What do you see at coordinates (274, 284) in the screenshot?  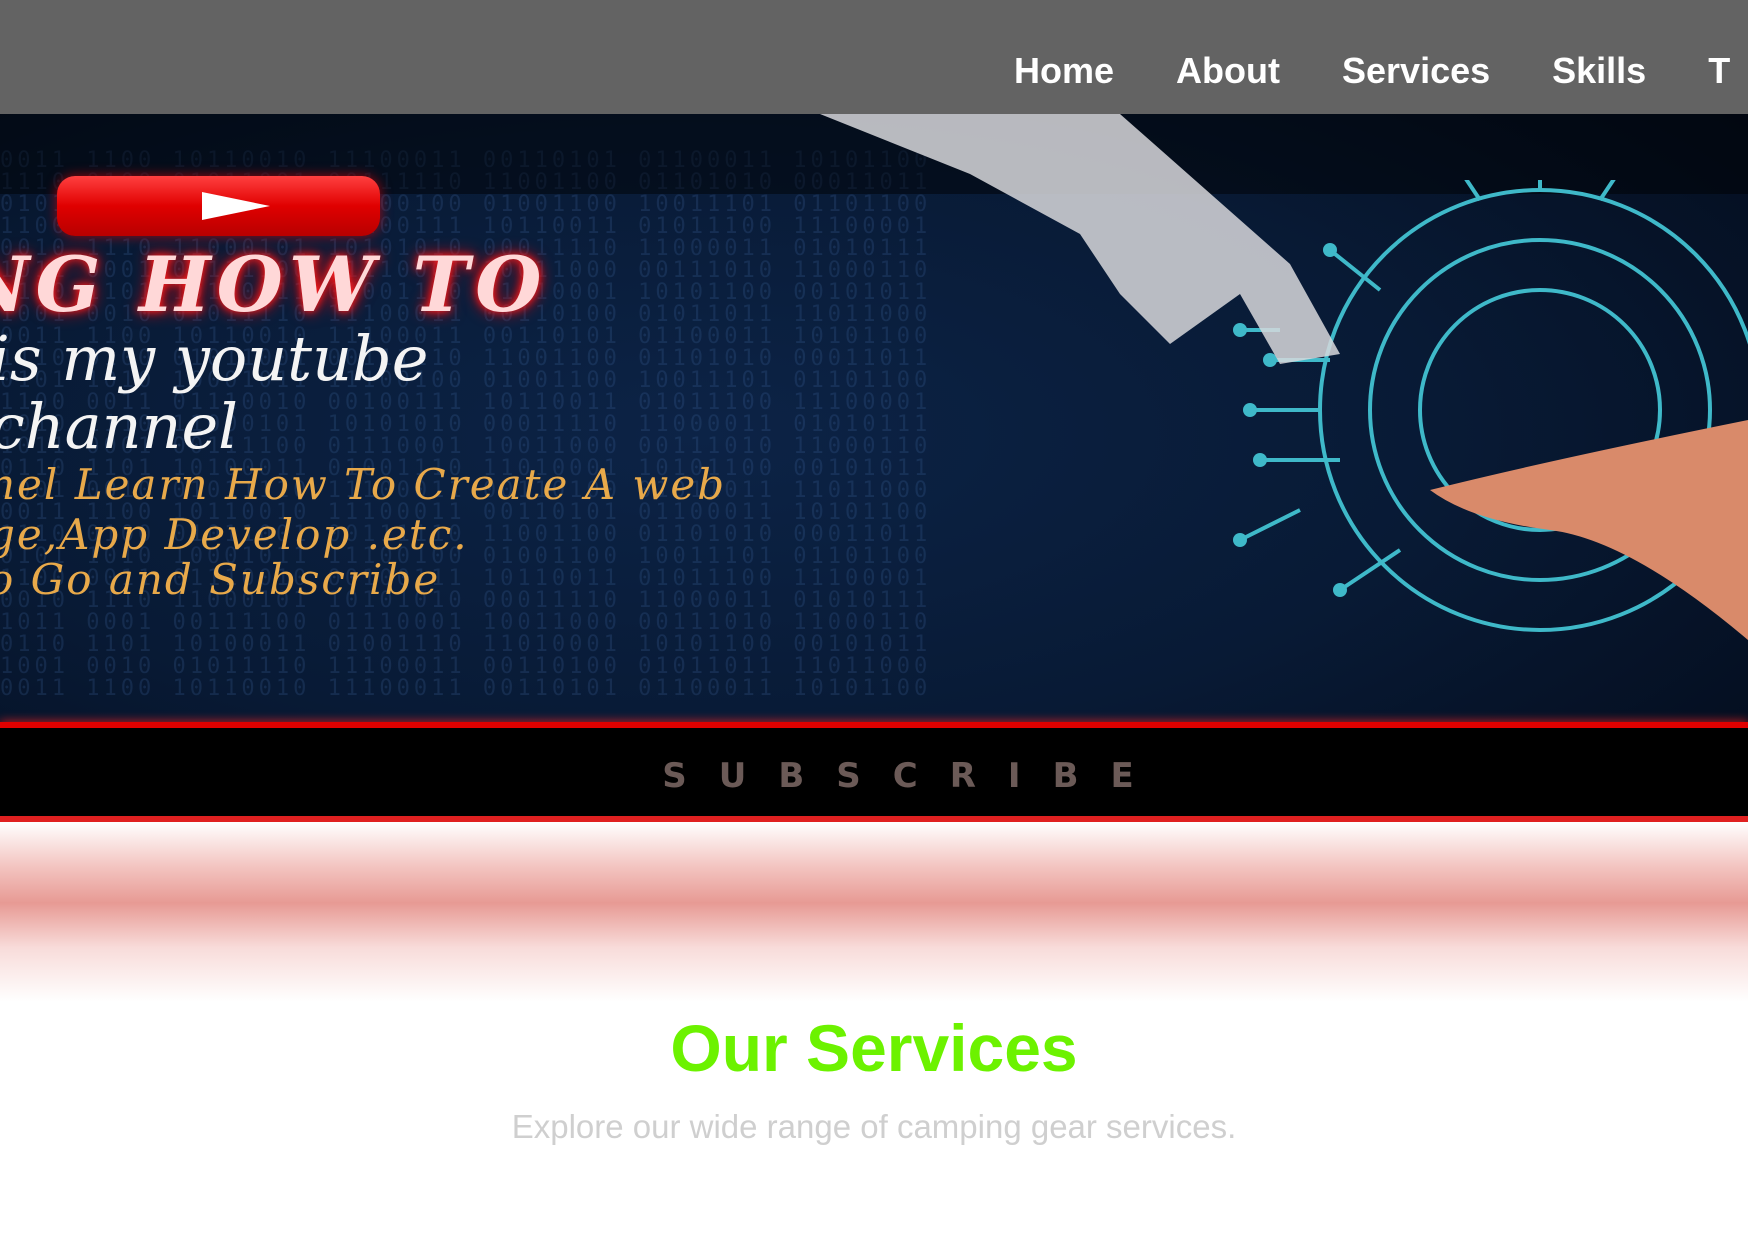 I see `banner-title: NG HOW TO` at bounding box center [274, 284].